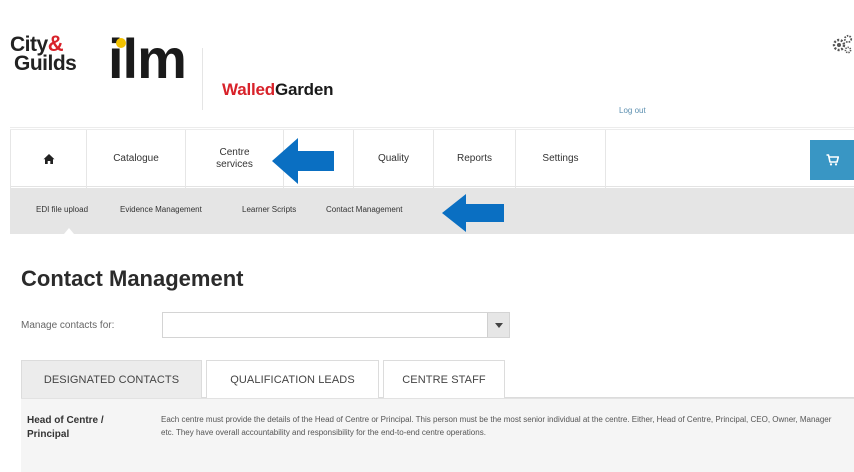 This screenshot has height=472, width=854. I want to click on home-icon, so click(48, 159).